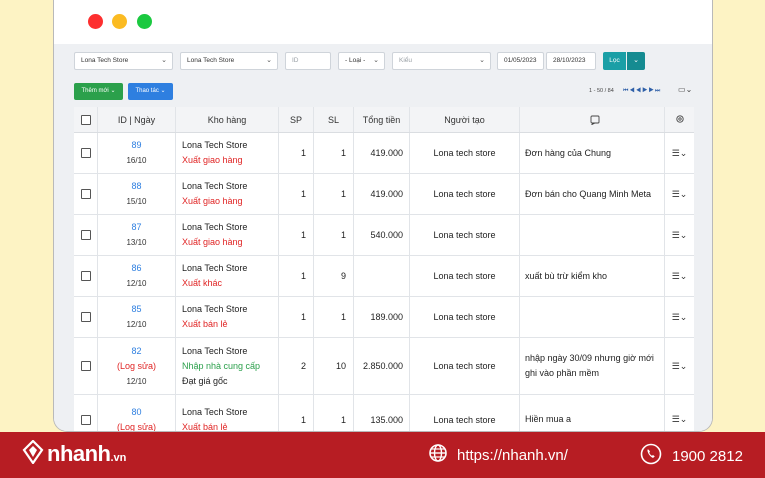 This screenshot has width=765, height=478. Describe the element at coordinates (136, 242) in the screenshot. I see `order-date: 13/10` at that location.